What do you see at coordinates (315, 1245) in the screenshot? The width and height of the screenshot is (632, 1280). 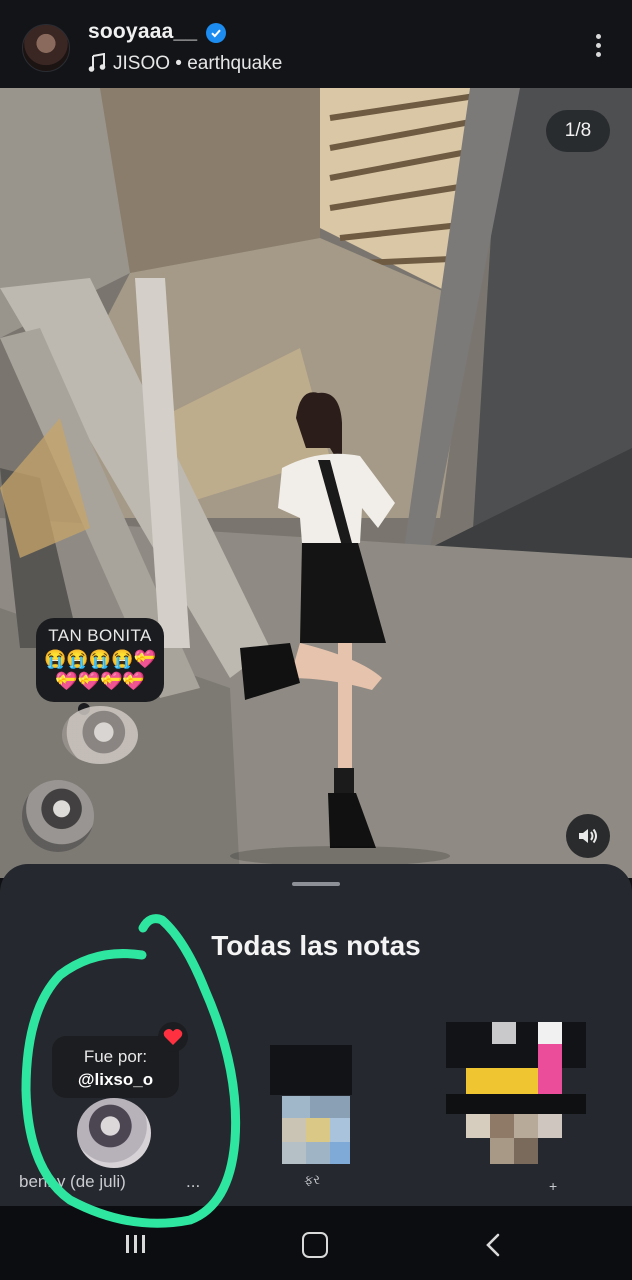 I see `home-icon` at bounding box center [315, 1245].